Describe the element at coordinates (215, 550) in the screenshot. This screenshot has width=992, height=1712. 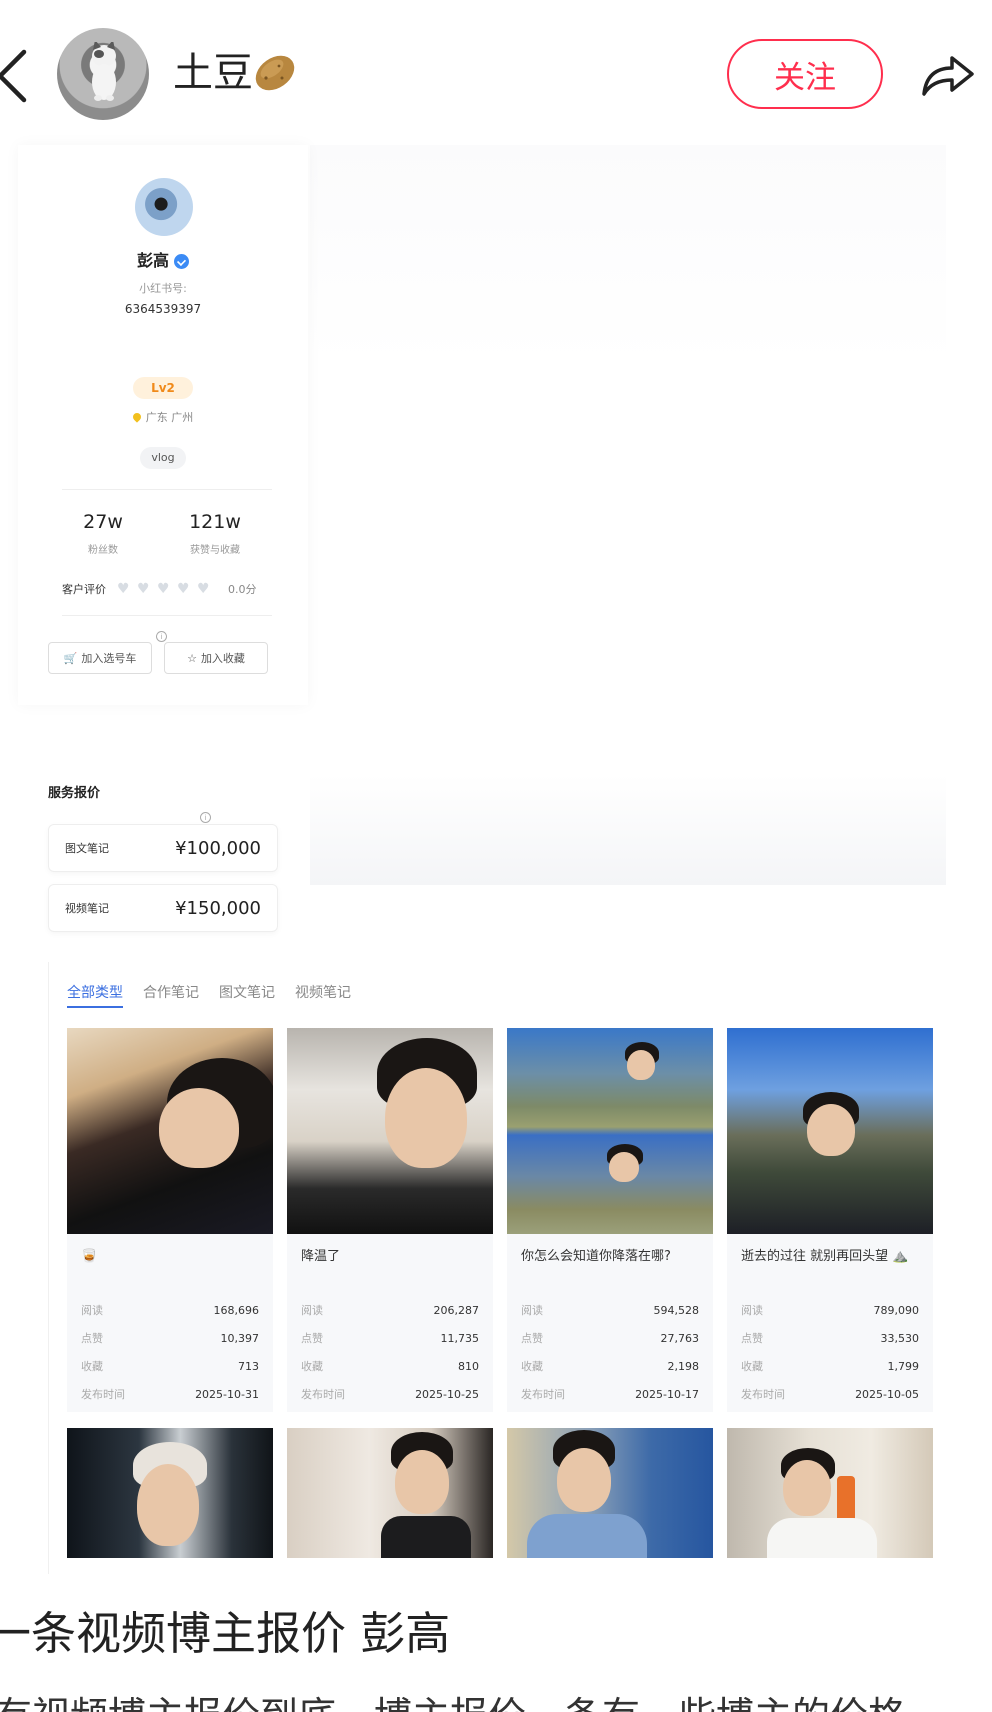
I see `likes-label: 获赞与收藏` at that location.